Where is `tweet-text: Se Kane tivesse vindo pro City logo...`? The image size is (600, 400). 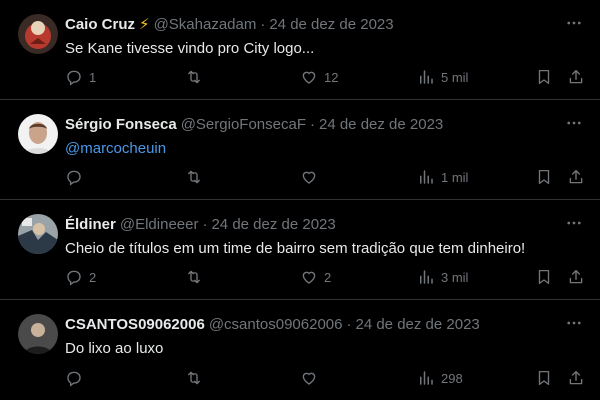 tweet-text: Se Kane tivesse vindo pro City logo... is located at coordinates (190, 48).